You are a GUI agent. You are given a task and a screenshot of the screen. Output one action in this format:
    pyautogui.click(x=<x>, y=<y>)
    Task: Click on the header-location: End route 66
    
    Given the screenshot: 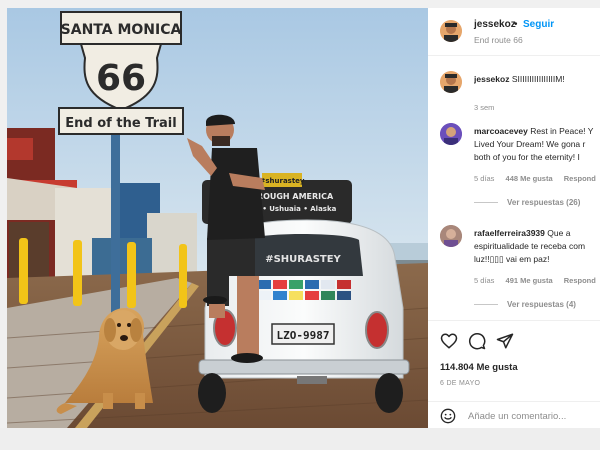 What is the action you would take?
    pyautogui.click(x=498, y=40)
    